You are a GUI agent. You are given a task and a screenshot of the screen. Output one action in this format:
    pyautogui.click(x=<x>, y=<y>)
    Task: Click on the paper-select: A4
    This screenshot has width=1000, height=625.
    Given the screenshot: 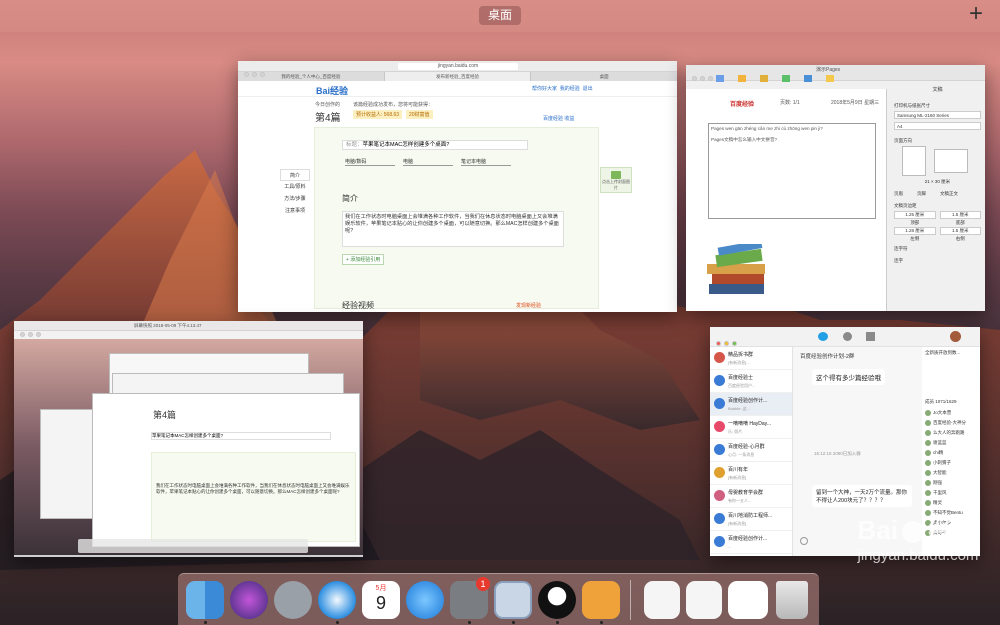 What is the action you would take?
    pyautogui.click(x=937, y=126)
    